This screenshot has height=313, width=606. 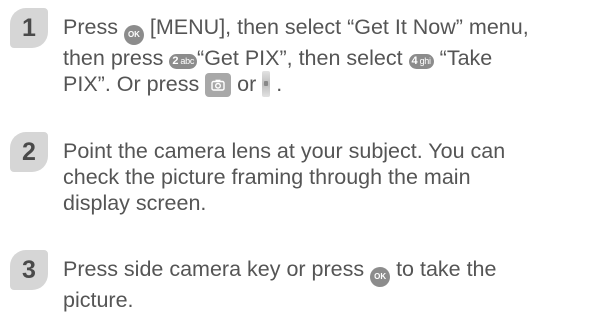 What do you see at coordinates (414, 61) in the screenshot?
I see `key-4-number: 4` at bounding box center [414, 61].